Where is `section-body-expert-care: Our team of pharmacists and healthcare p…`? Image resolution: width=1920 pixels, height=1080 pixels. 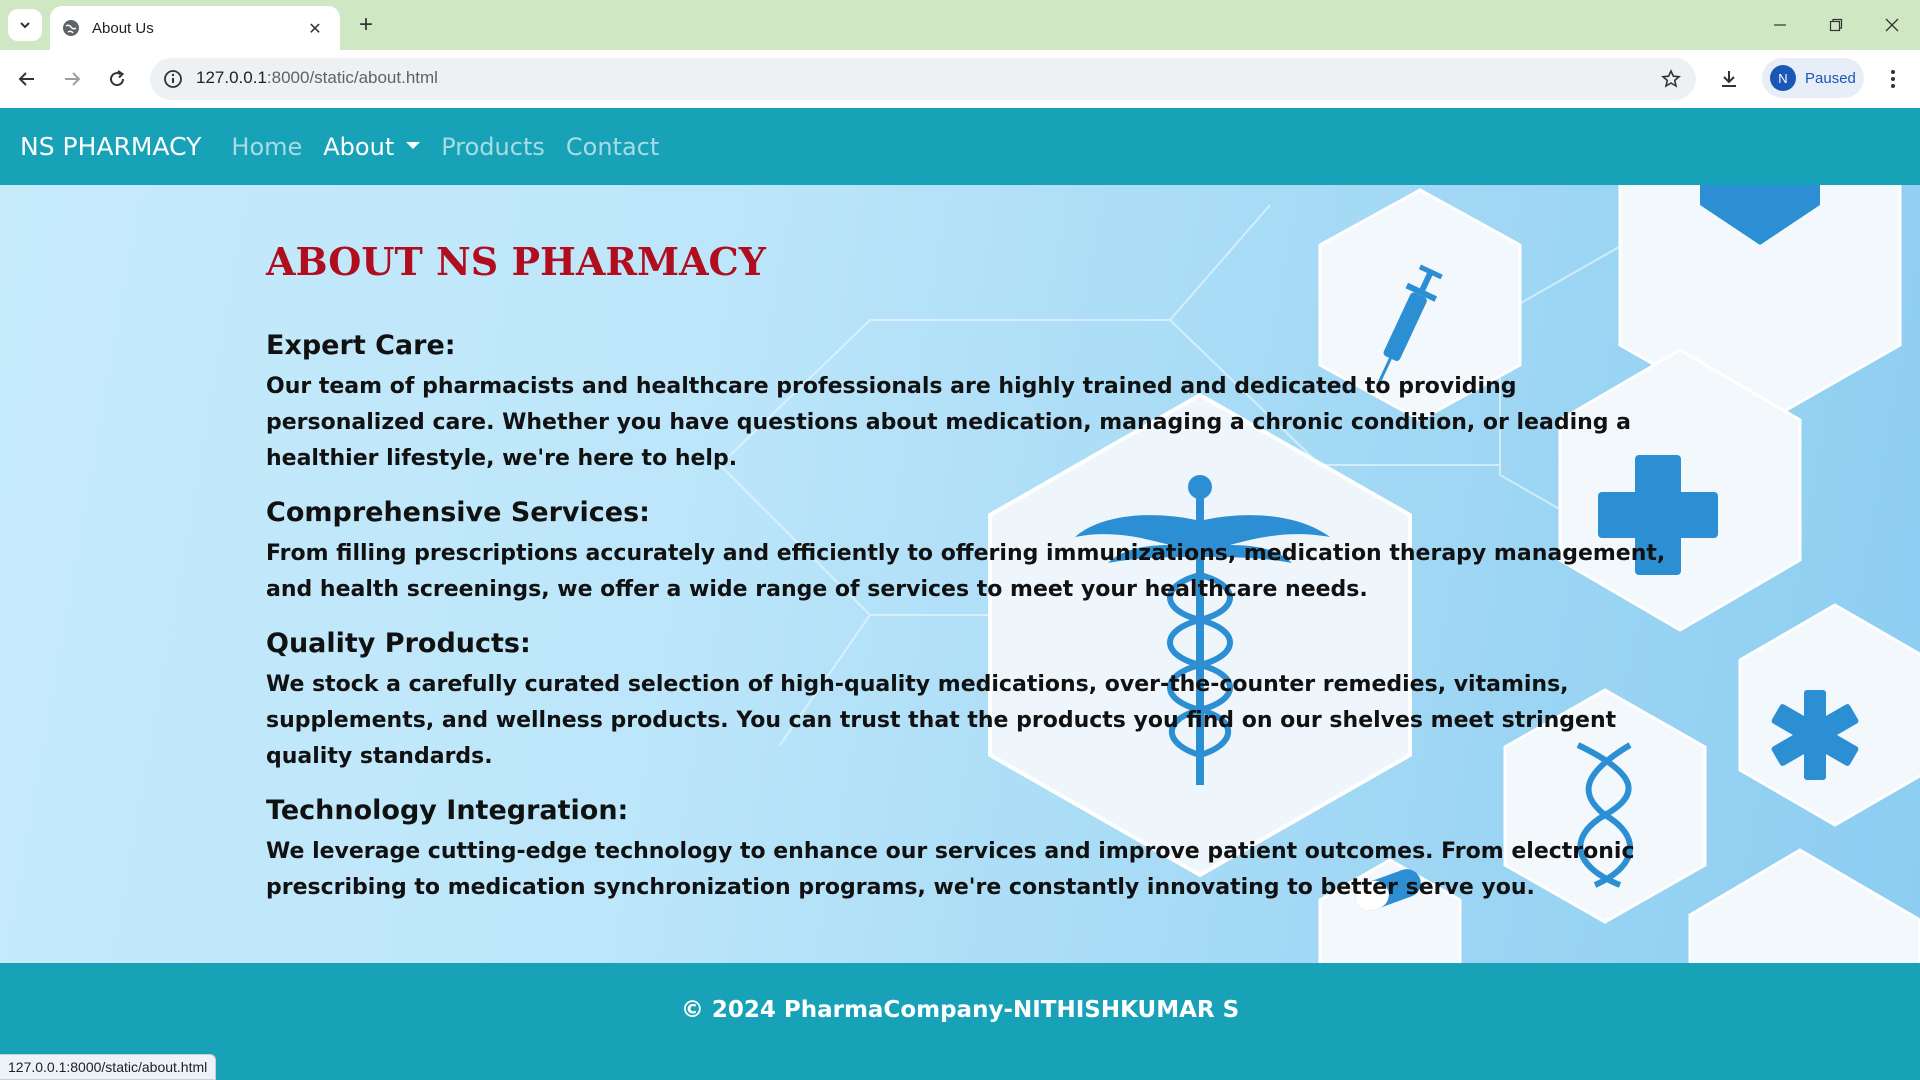 section-body-expert-care: Our team of pharmacists and healthcare p… is located at coordinates (949, 422).